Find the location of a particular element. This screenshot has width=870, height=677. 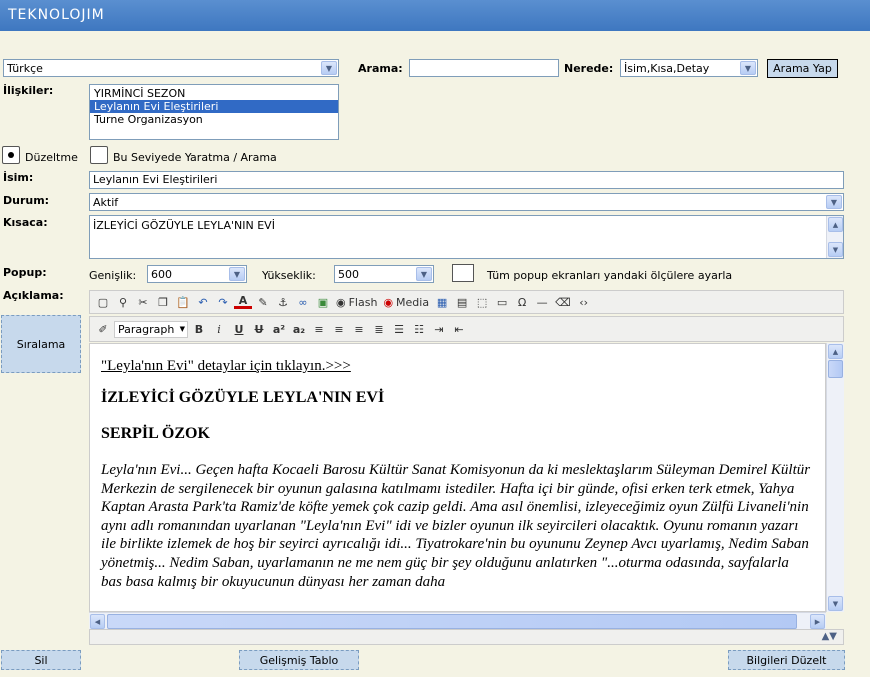

search-input is located at coordinates (484, 68).